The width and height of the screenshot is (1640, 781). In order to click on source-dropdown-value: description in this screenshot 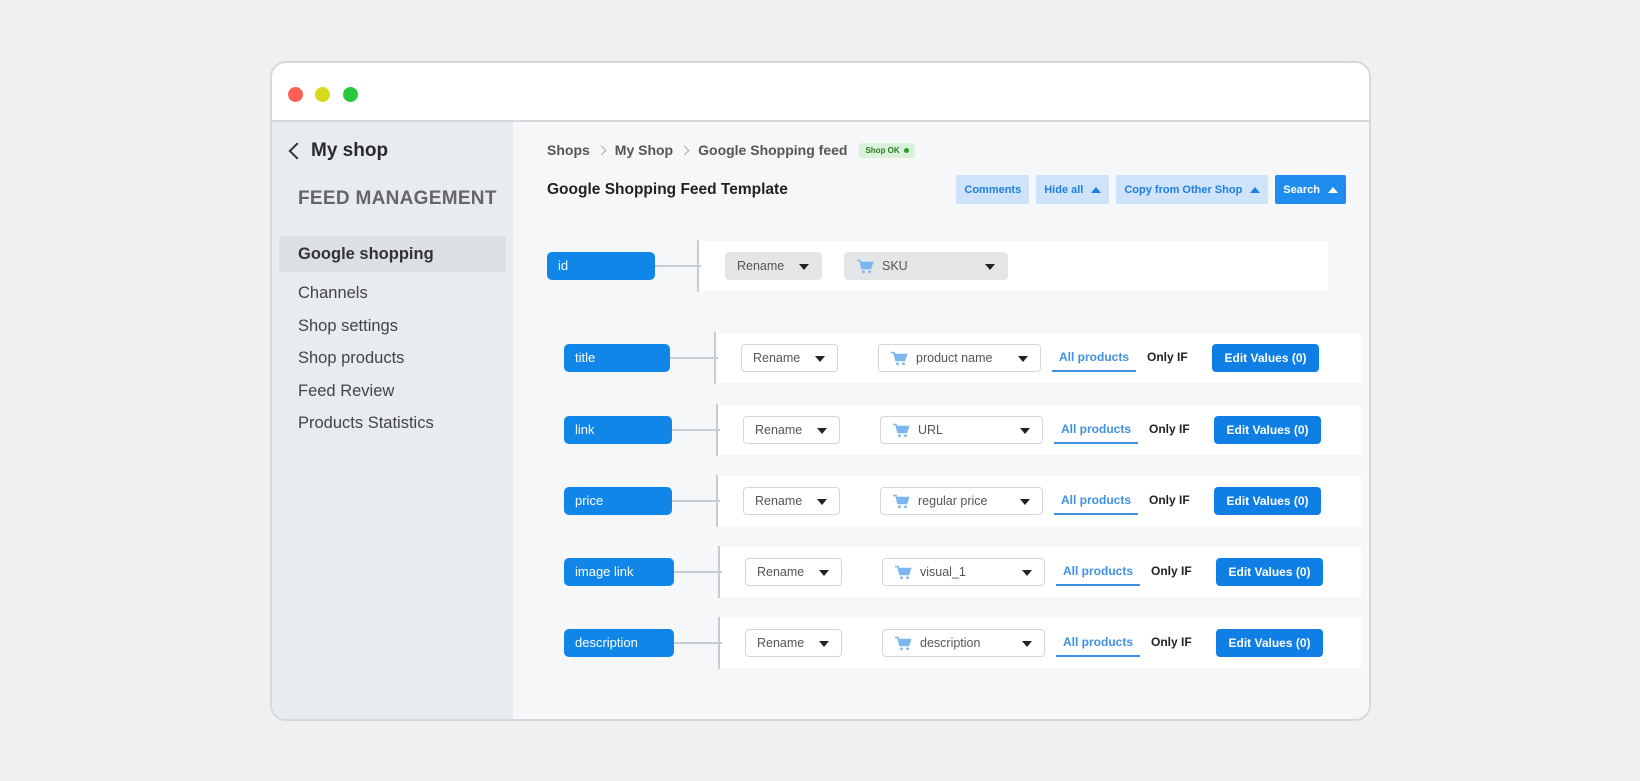, I will do `click(950, 643)`.